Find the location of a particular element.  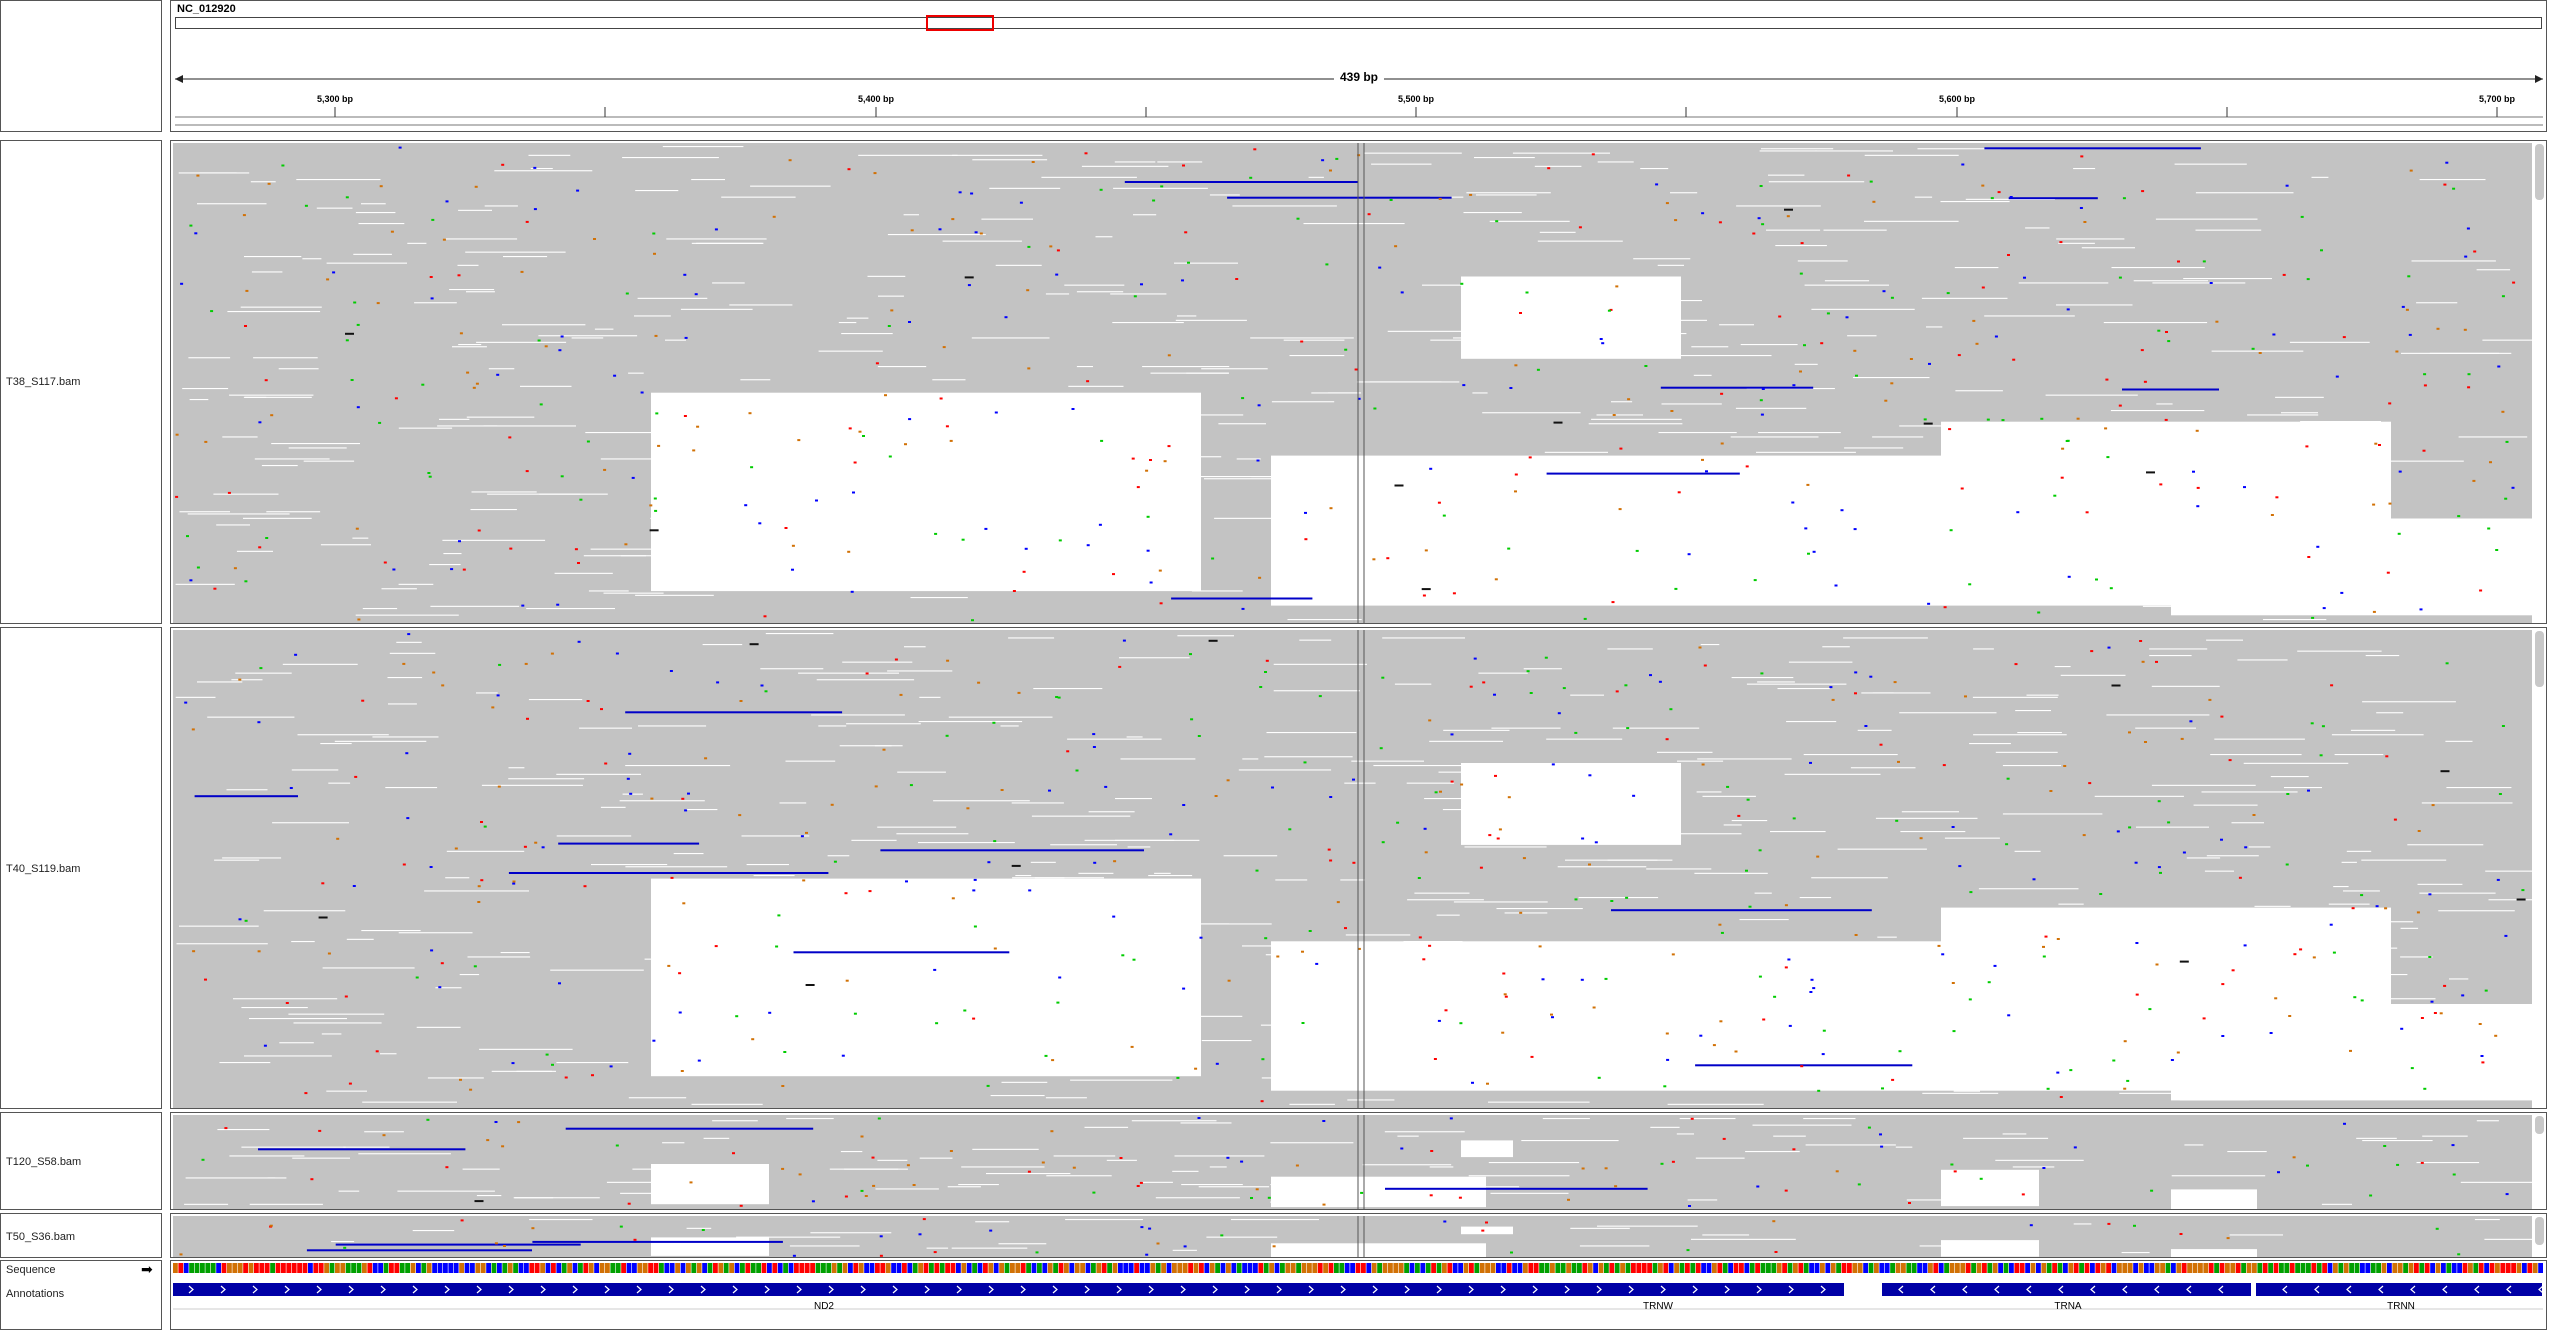

alignment-panel-t50 is located at coordinates (1358, 1235).